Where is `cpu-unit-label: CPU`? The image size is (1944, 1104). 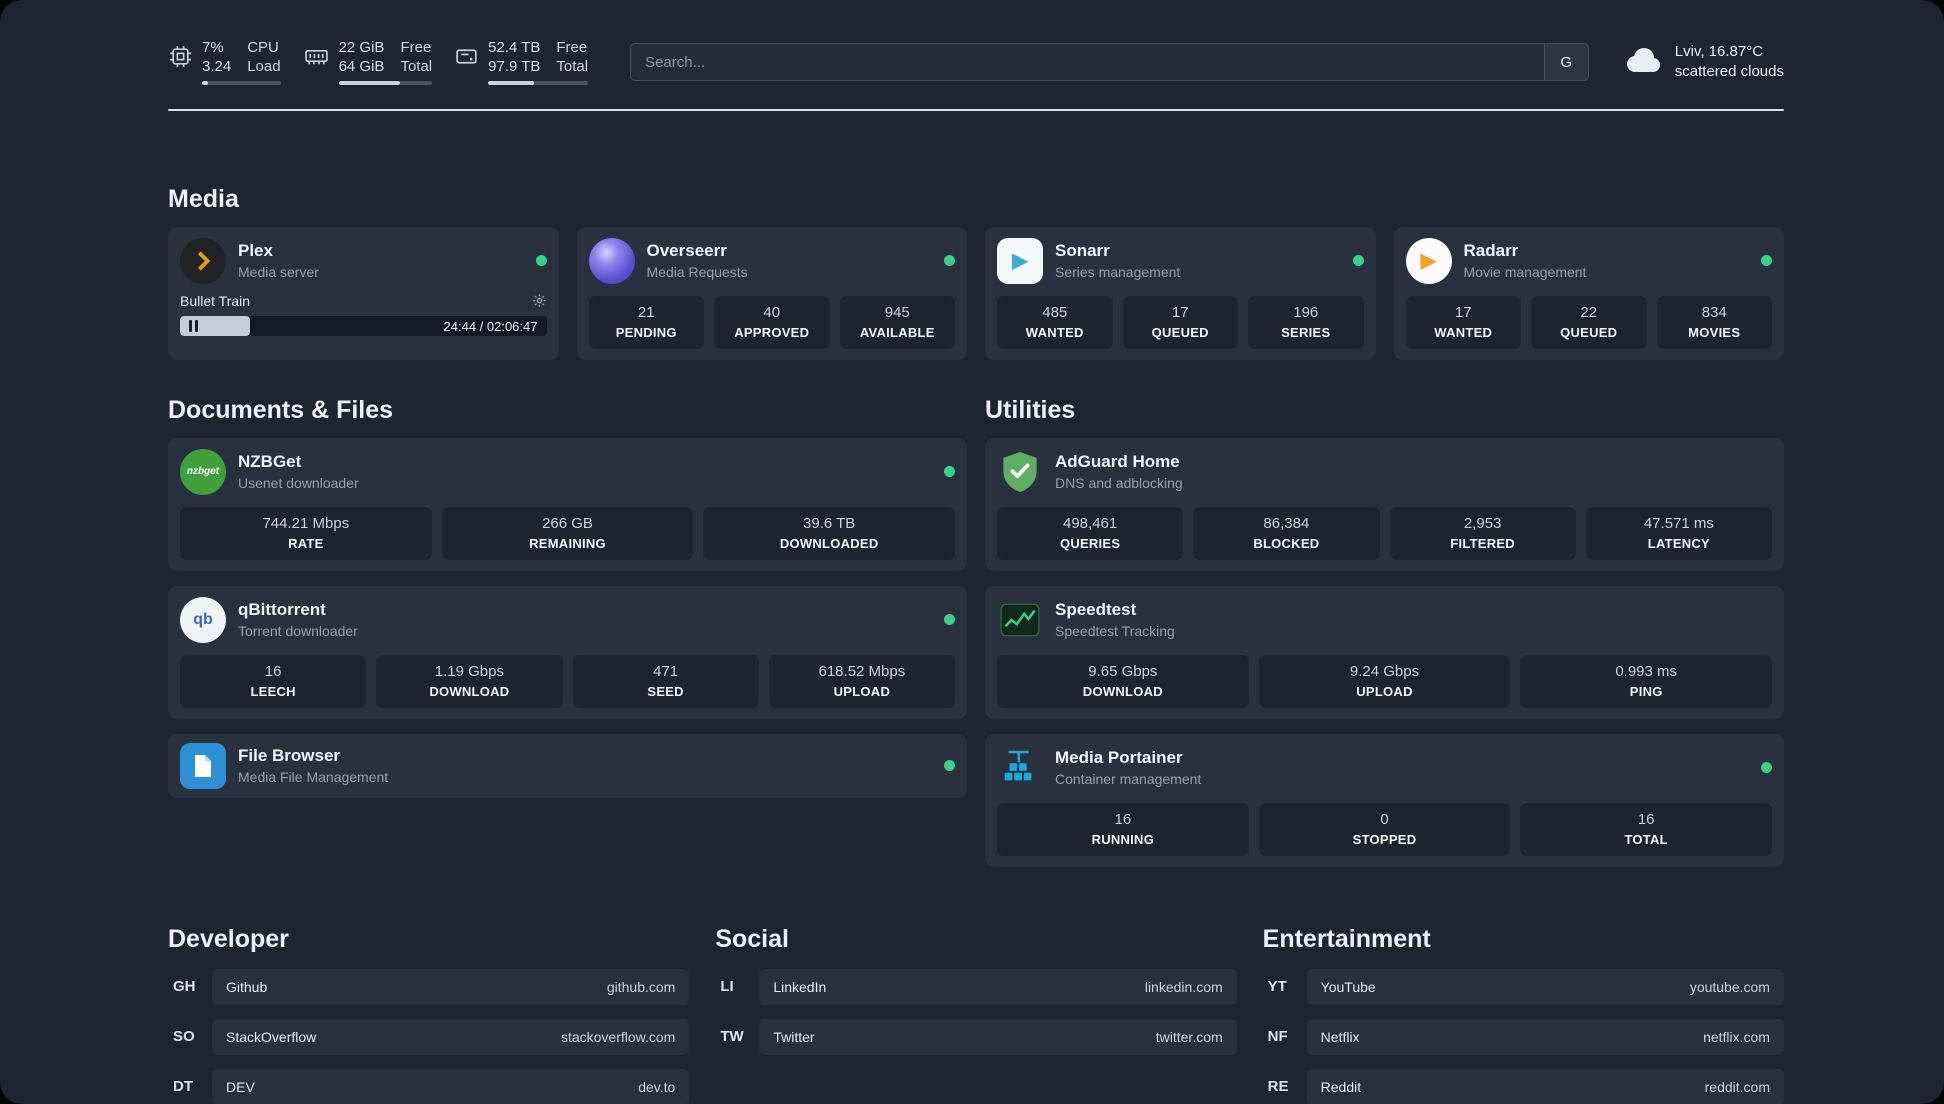
cpu-unit-label: CPU is located at coordinates (263, 47).